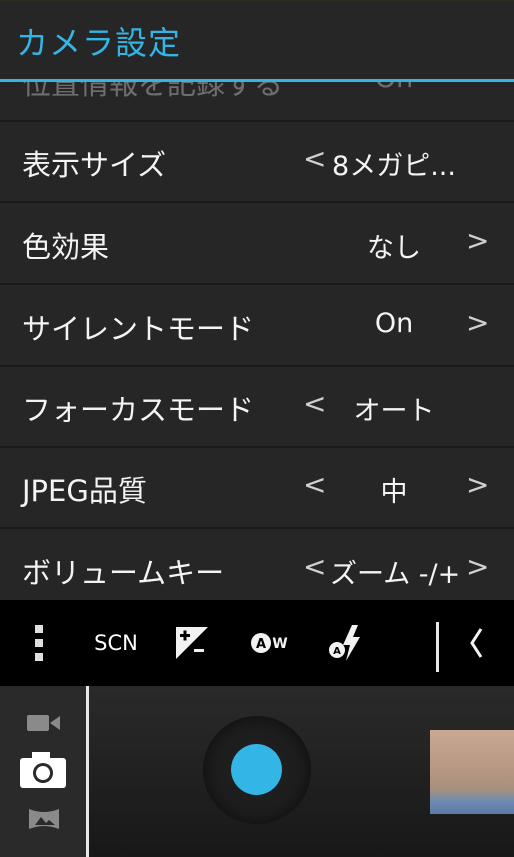 This screenshot has height=857, width=514. What do you see at coordinates (437, 647) in the screenshot?
I see `toolbar-divider` at bounding box center [437, 647].